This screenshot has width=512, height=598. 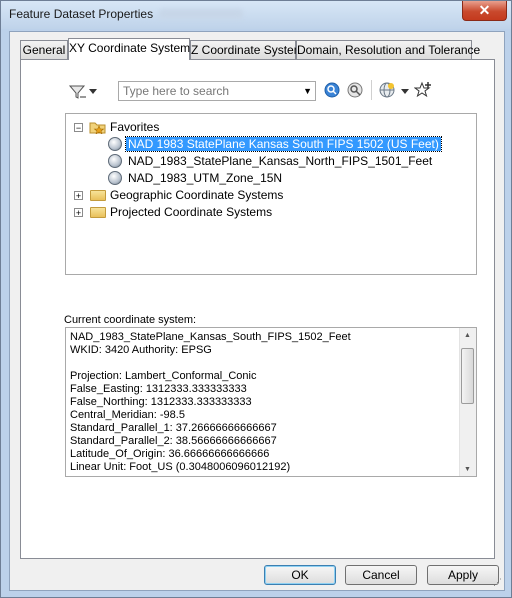 What do you see at coordinates (44, 49) in the screenshot?
I see `tab-general: General` at bounding box center [44, 49].